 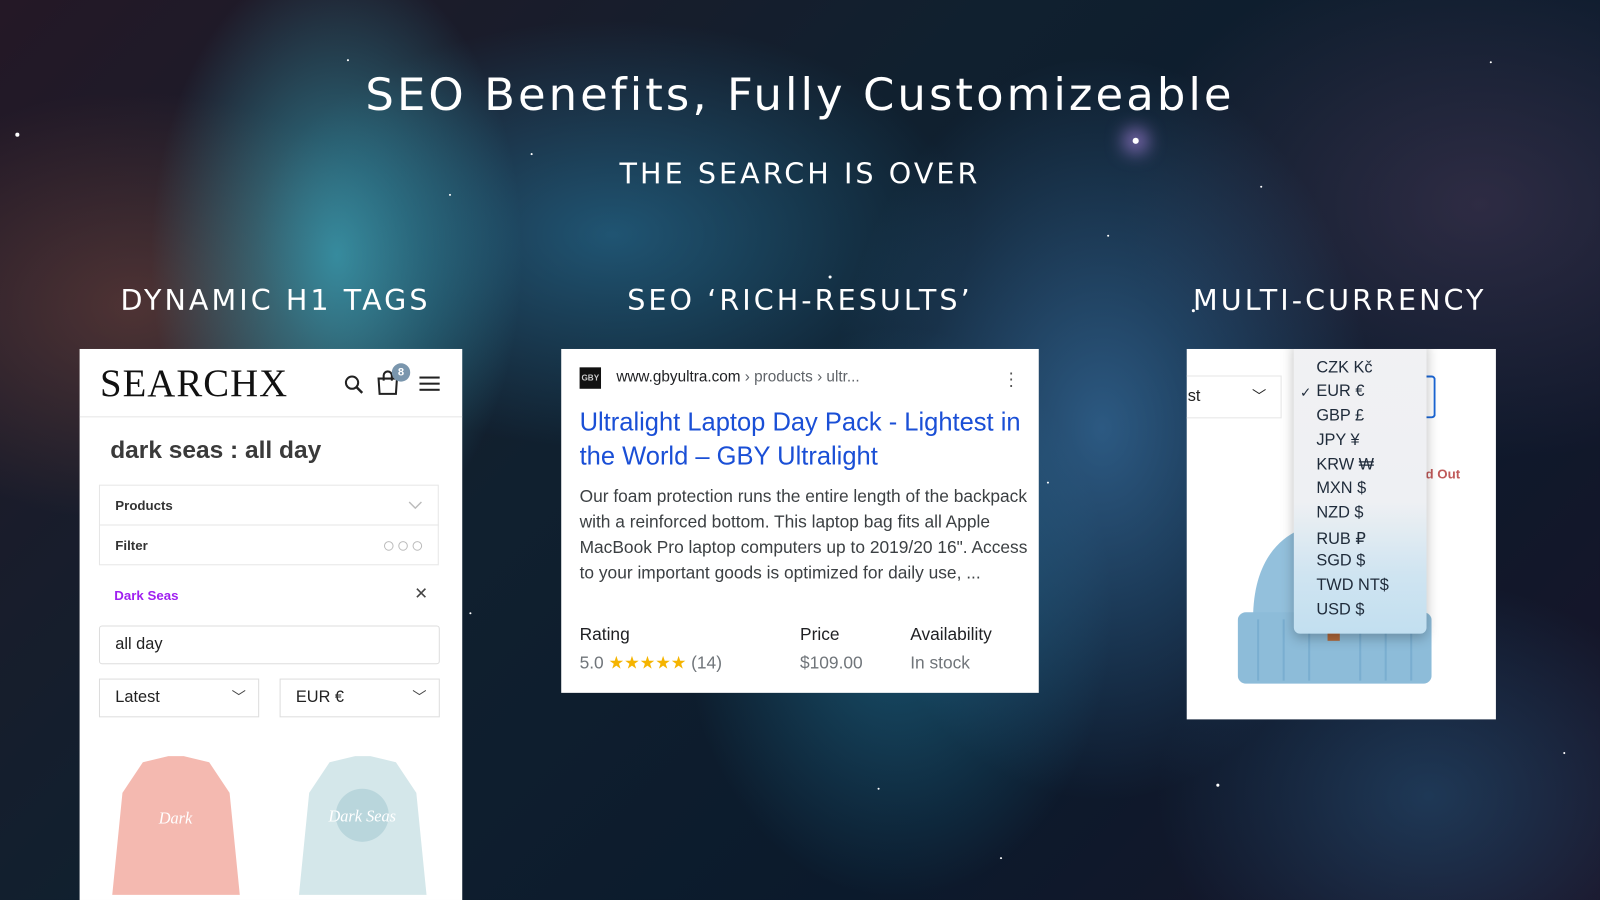 I want to click on currency-option: USD $, so click(x=1340, y=610).